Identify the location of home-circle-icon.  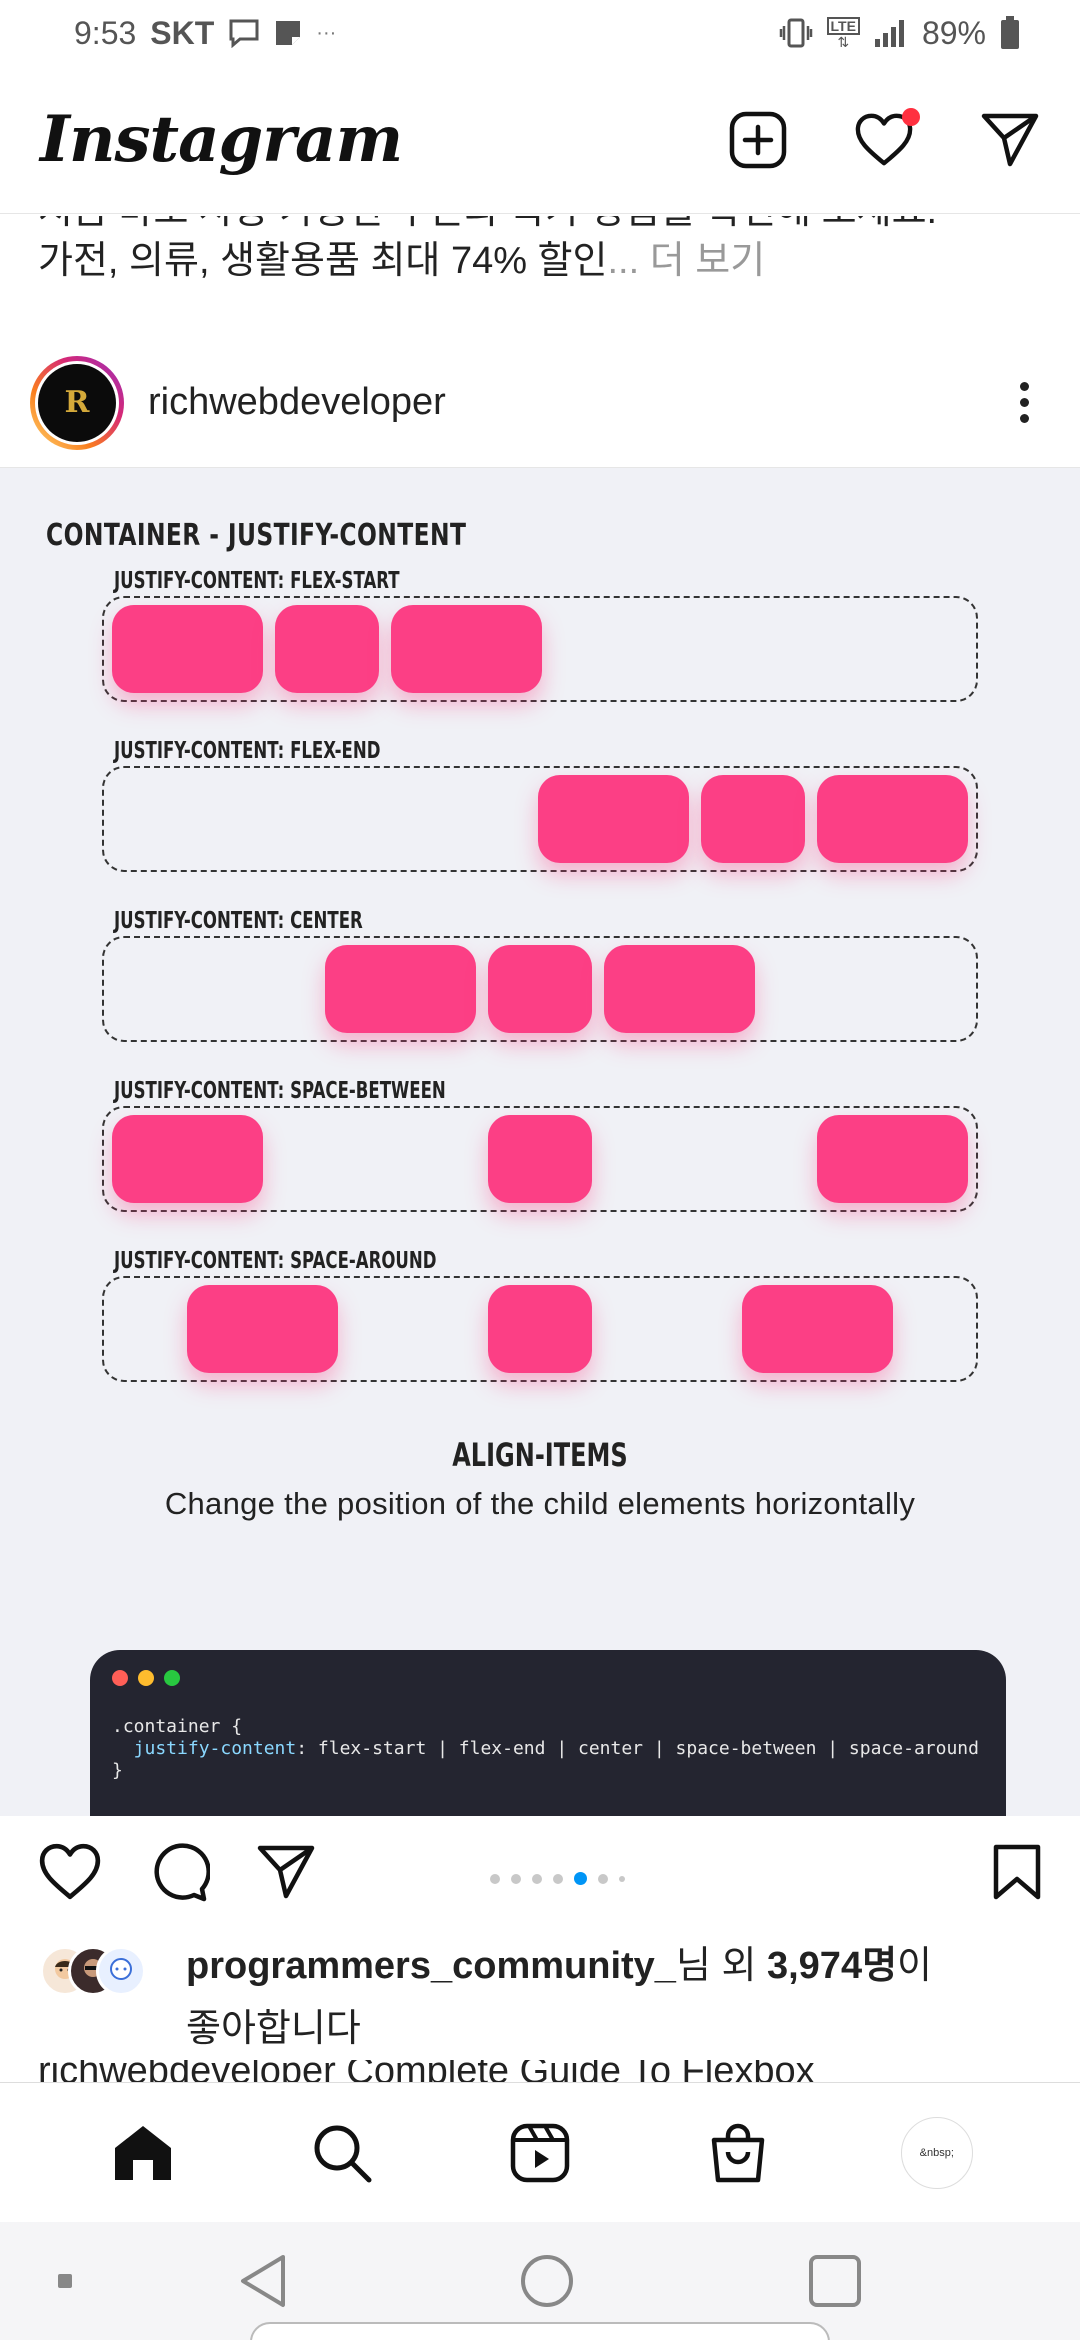
(547, 2281).